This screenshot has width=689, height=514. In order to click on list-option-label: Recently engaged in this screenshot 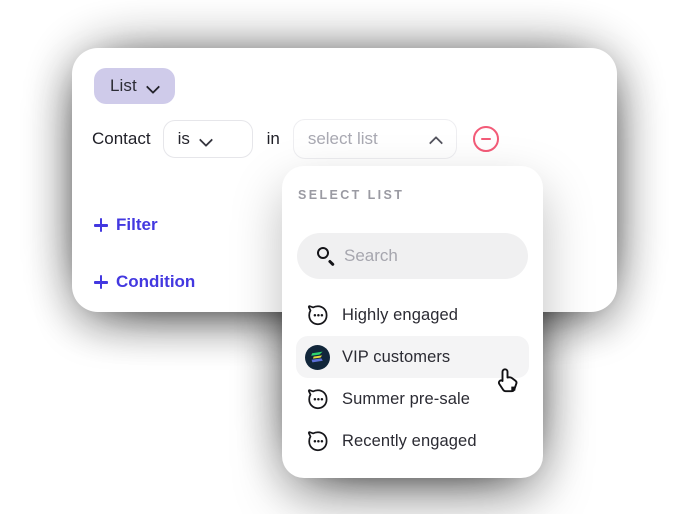, I will do `click(409, 440)`.